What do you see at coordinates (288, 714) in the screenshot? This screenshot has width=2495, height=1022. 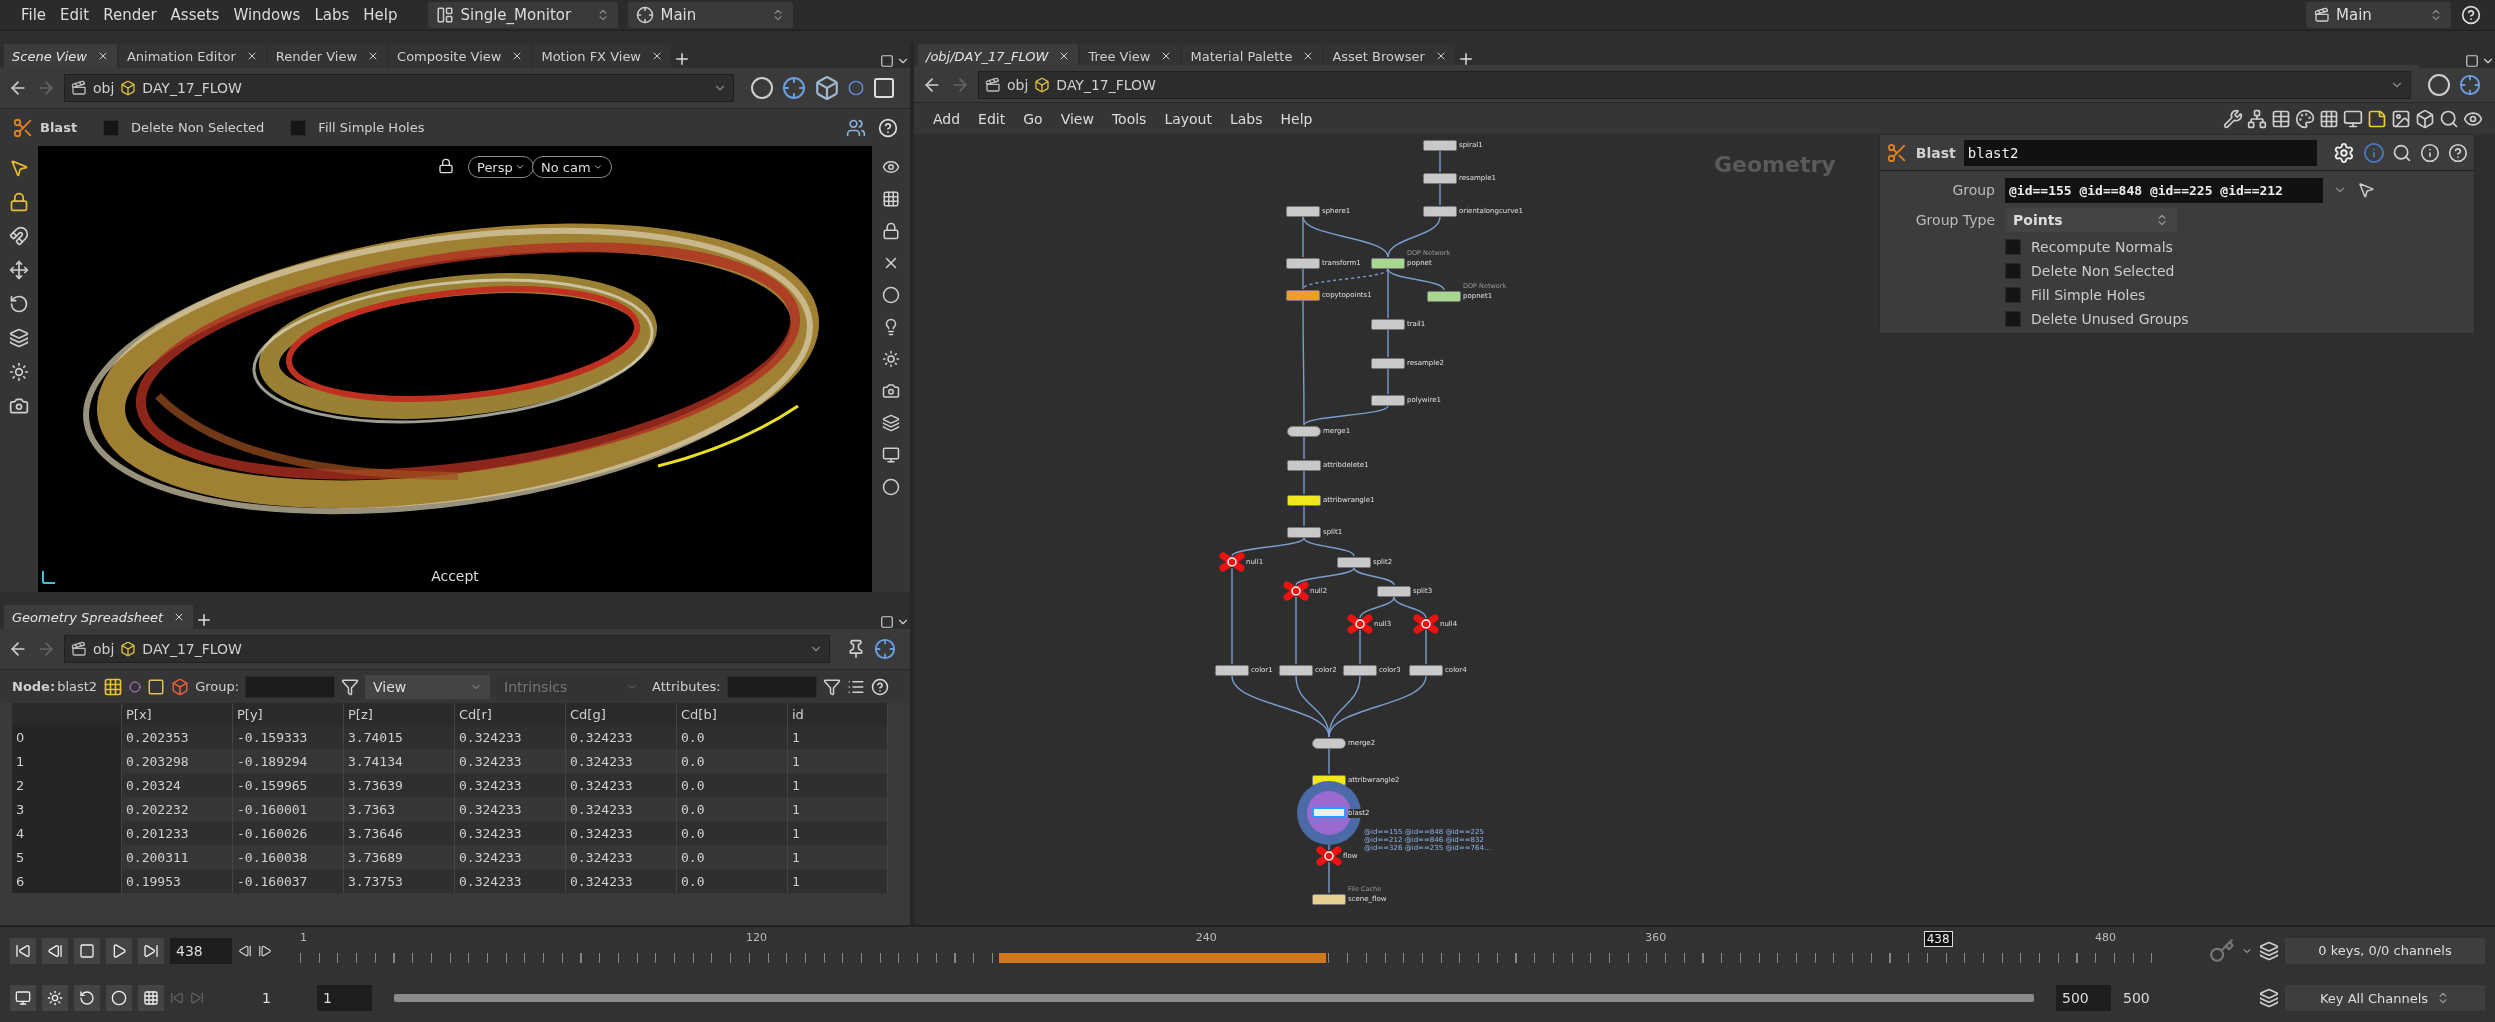 I see `header-cell: P[y]` at bounding box center [288, 714].